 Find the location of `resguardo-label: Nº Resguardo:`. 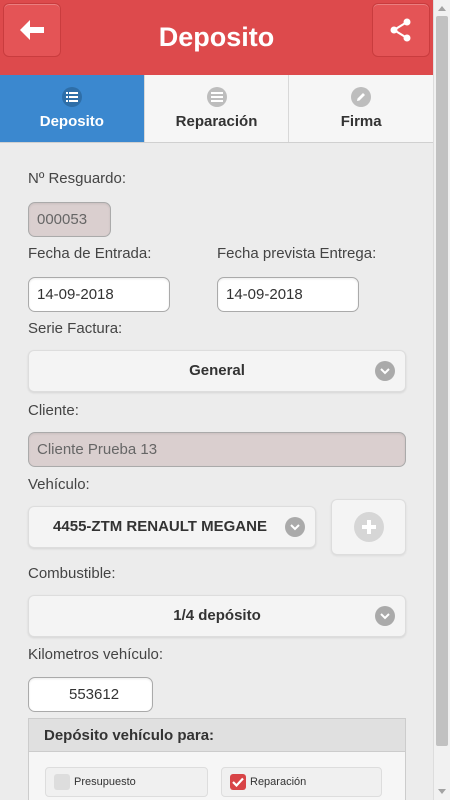

resguardo-label: Nº Resguardo: is located at coordinates (77, 178).